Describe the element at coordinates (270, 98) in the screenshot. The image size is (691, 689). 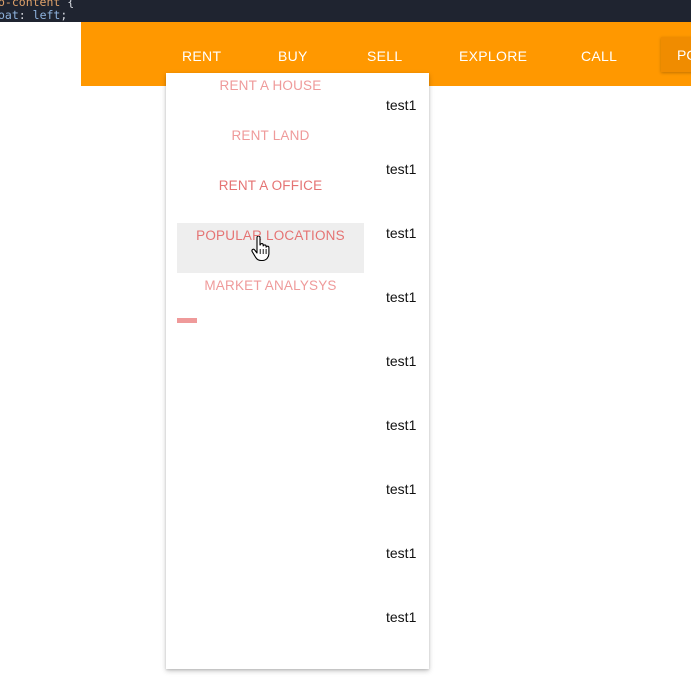
I see `dropdown-item-rent-a-house: RENT A HOUSE` at that location.